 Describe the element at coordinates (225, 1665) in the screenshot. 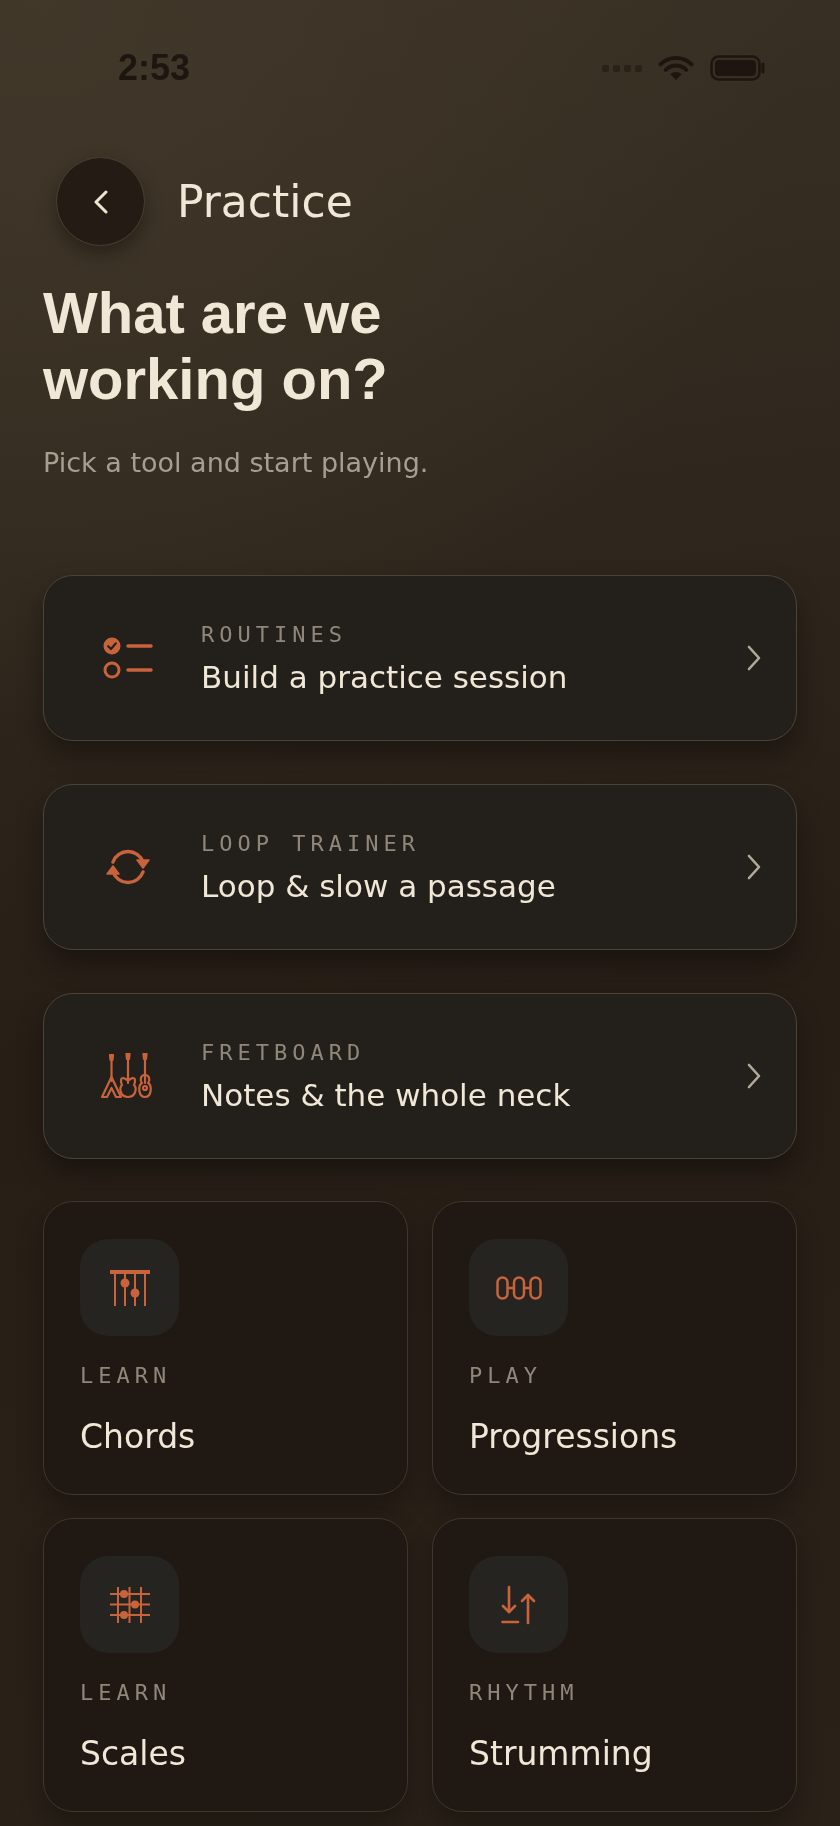

I see `category-card: LEARN Scales` at that location.